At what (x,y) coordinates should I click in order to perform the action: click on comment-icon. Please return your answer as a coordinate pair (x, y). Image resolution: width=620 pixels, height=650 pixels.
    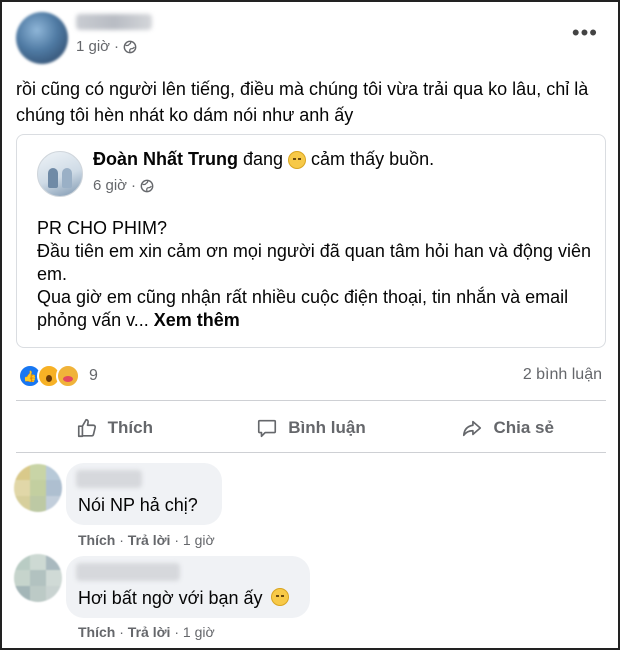
    Looking at the image, I should click on (267, 428).